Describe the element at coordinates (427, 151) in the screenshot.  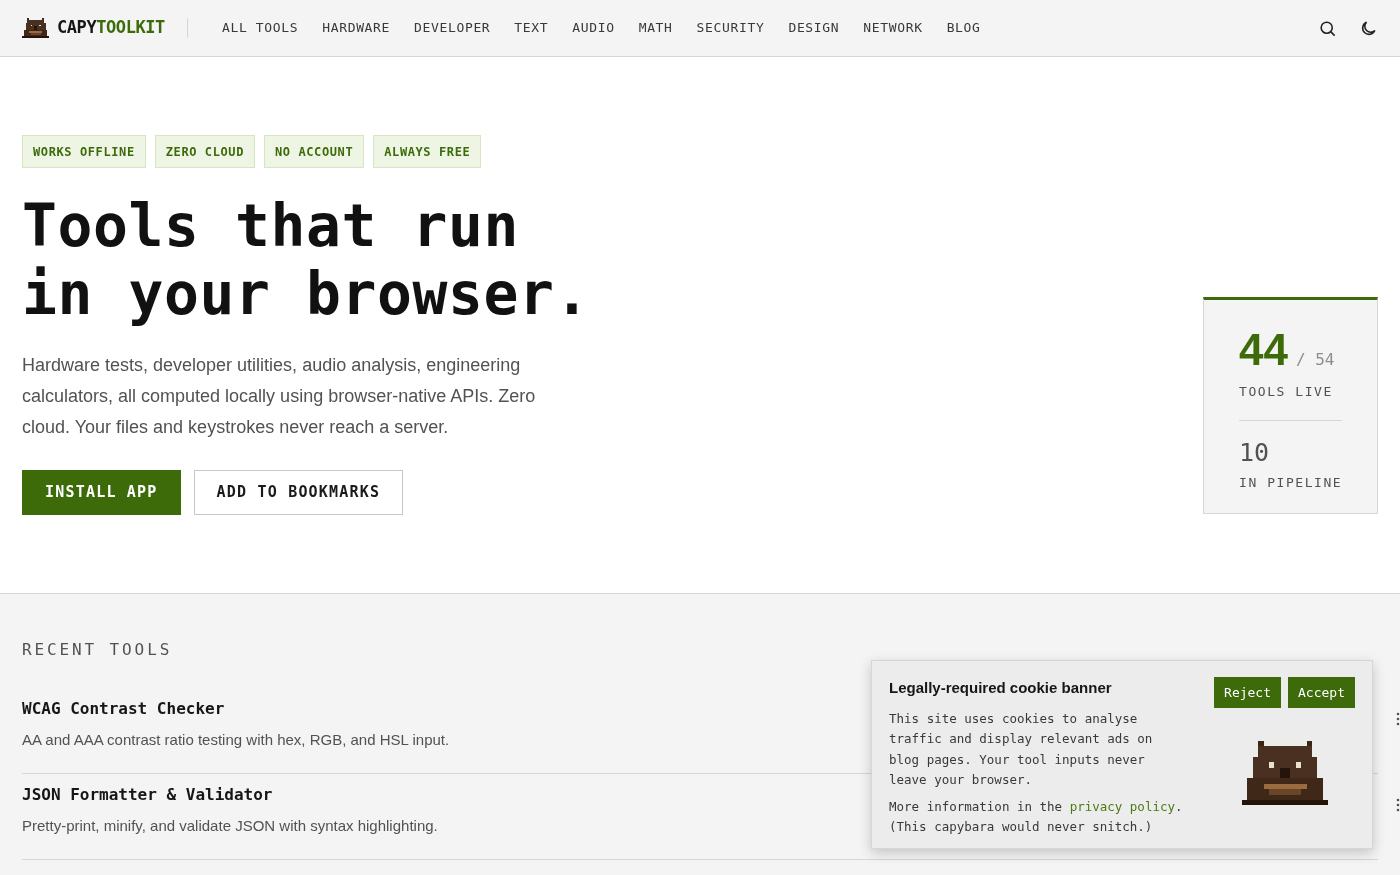
I see `feature-badge: ALWAYS FREE` at that location.